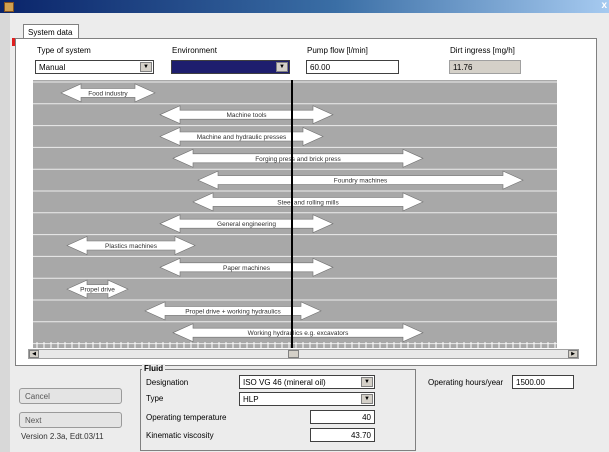 Image resolution: width=609 pixels, height=452 pixels. Describe the element at coordinates (247, 268) in the screenshot. I see `range-arrow-label: Paper machines` at that location.